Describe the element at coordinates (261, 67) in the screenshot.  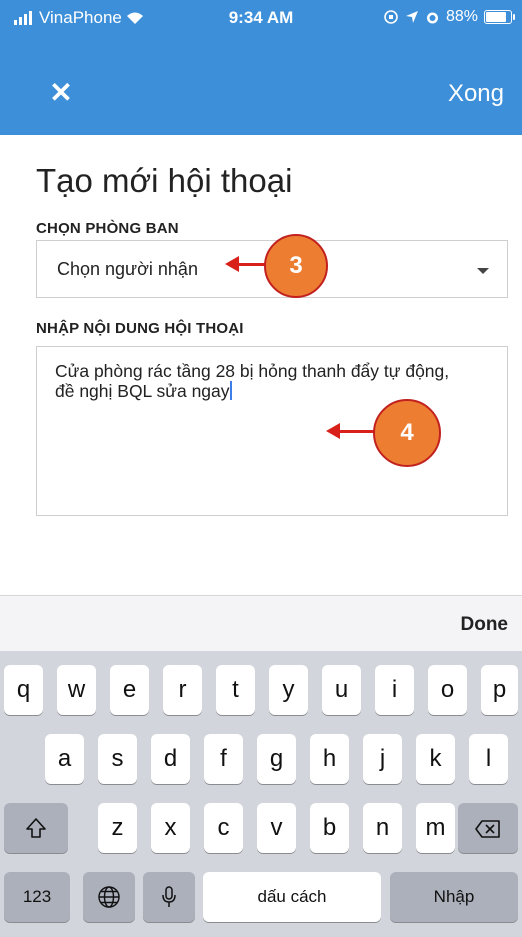
I see `app-header: VinaPhone 9:34 AM 88% ✕ Xong` at that location.